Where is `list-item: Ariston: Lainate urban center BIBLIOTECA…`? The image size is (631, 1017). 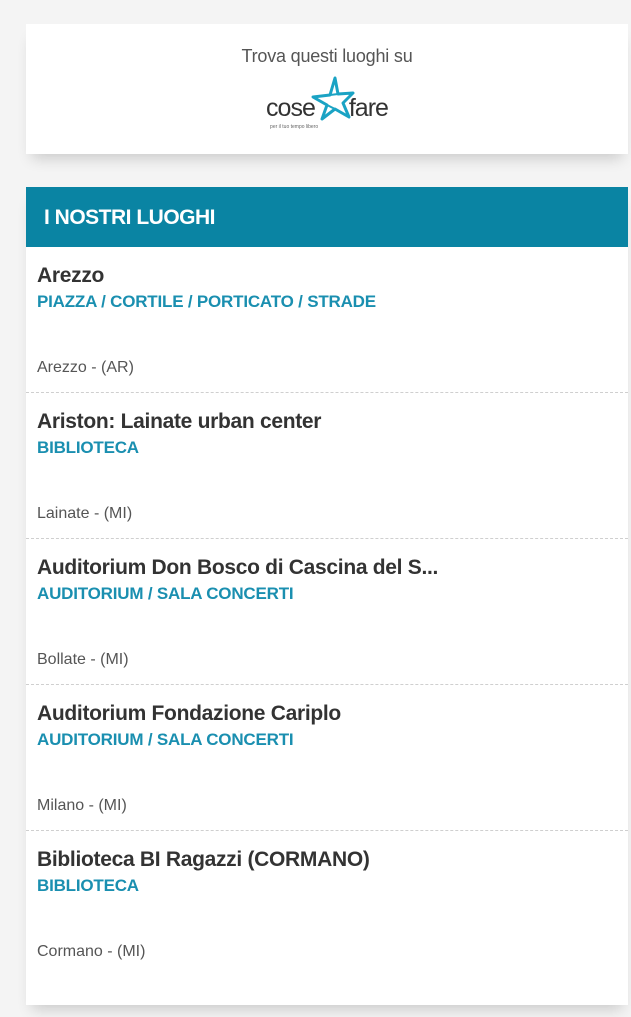
list-item: Ariston: Lainate urban center BIBLIOTECA… is located at coordinates (327, 466).